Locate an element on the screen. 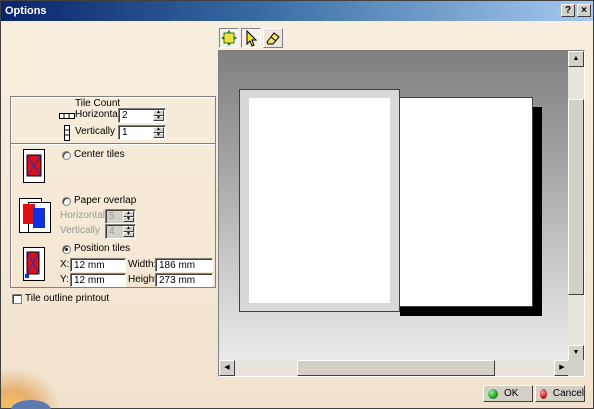 The height and width of the screenshot is (409, 594). width-field: 186 mm is located at coordinates (184, 265).